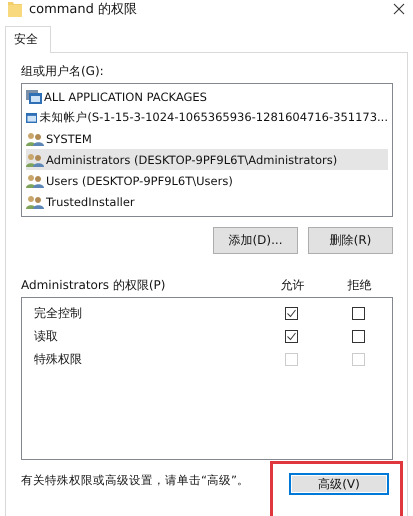  I want to click on tab: 安全, so click(28, 39).